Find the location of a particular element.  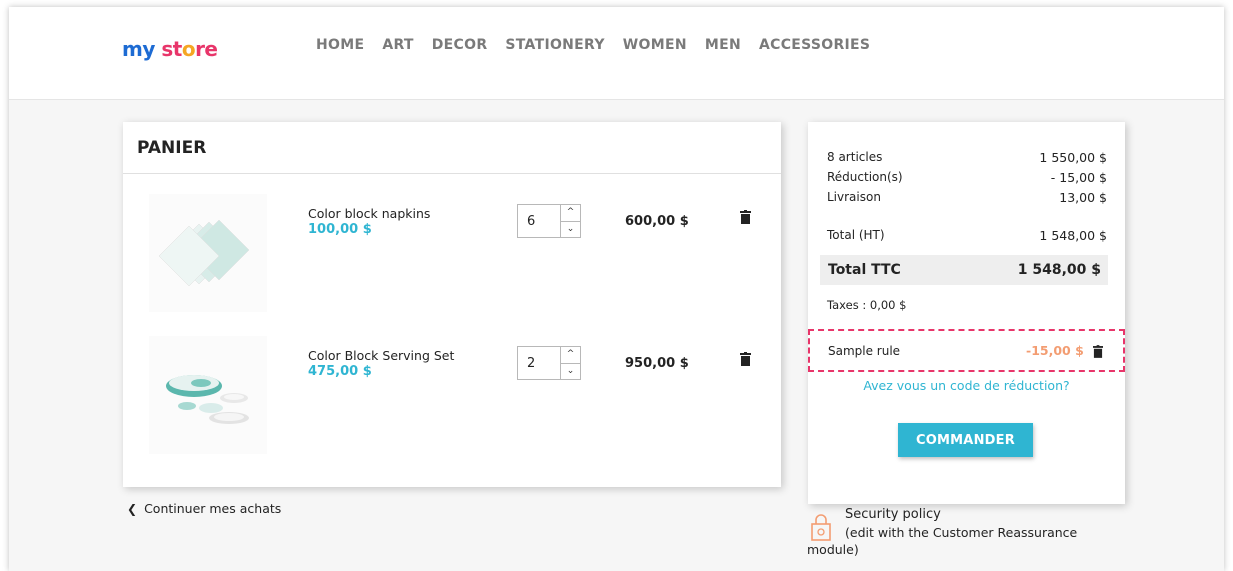

cart-rule-row: Sample rule -15,00 $ is located at coordinates (966, 350).